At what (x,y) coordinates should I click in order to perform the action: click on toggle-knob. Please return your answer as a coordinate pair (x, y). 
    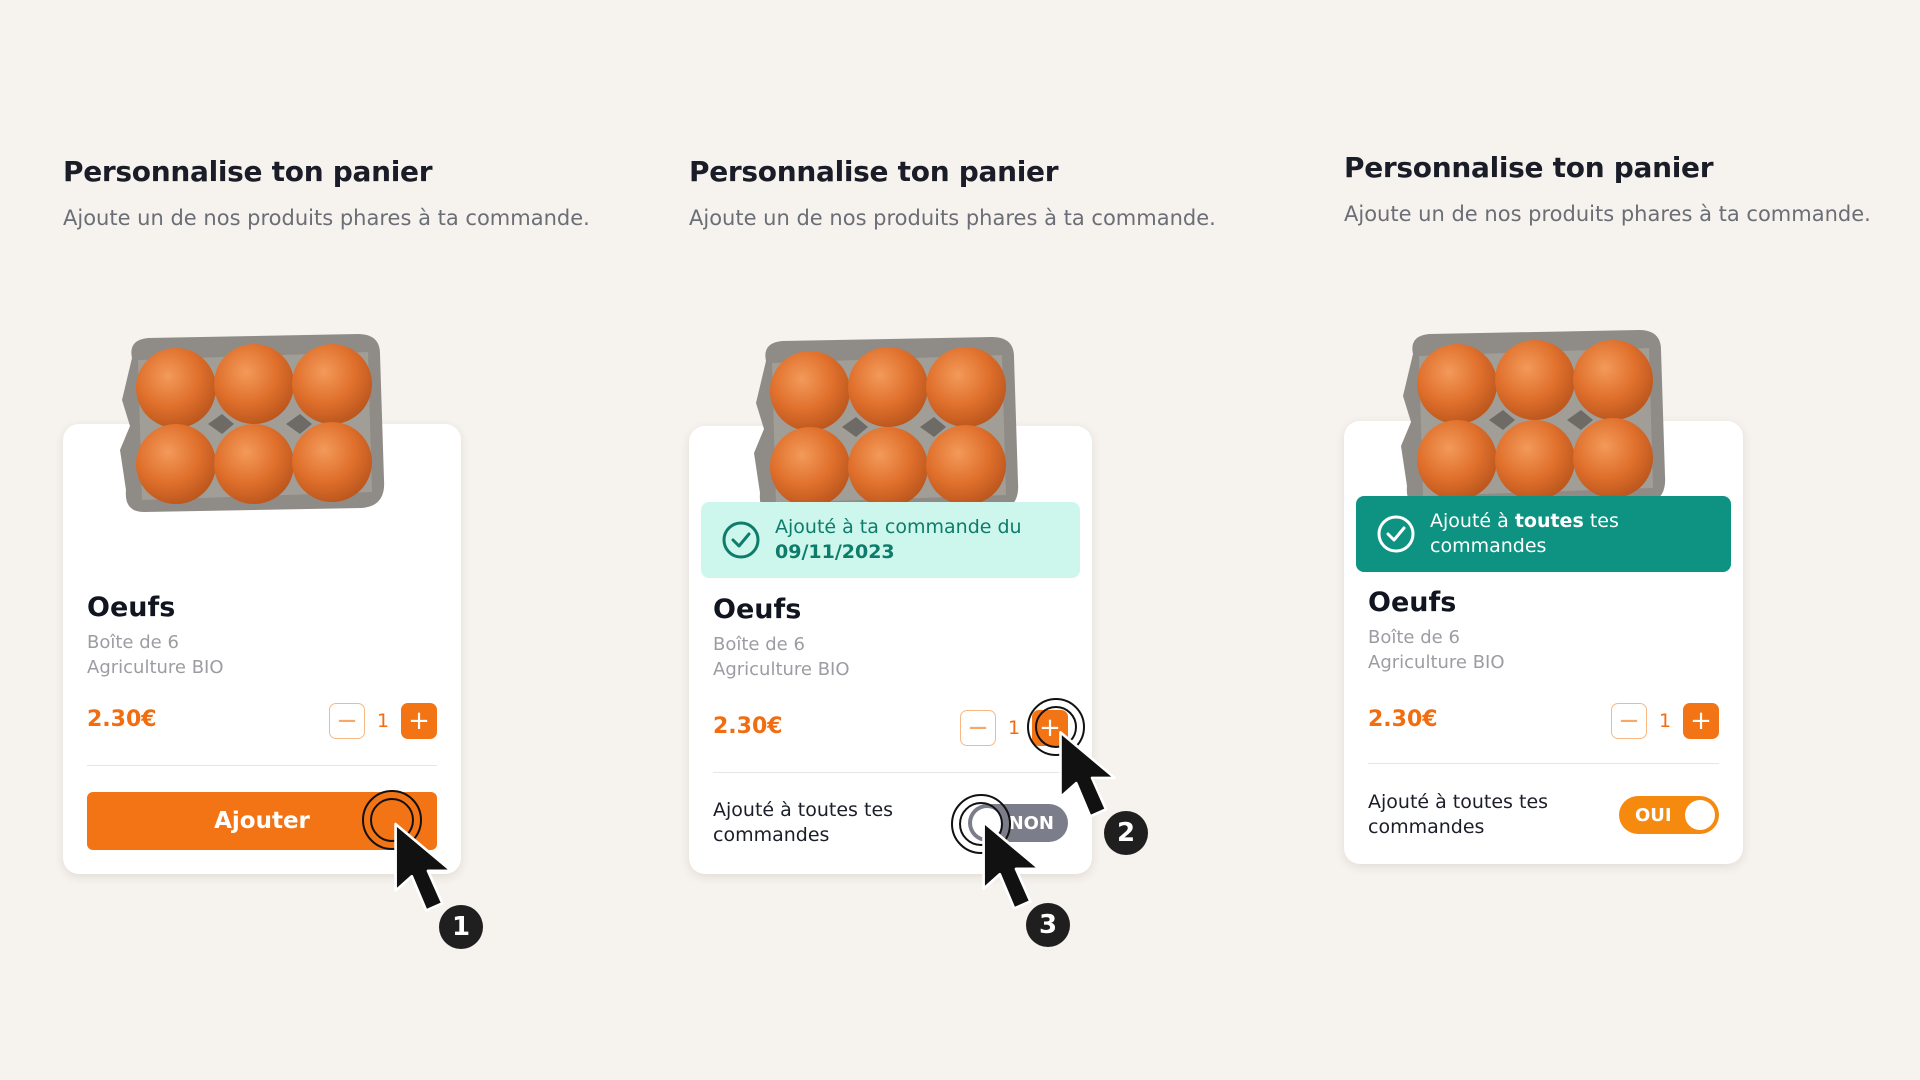
    Looking at the image, I should click on (1700, 815).